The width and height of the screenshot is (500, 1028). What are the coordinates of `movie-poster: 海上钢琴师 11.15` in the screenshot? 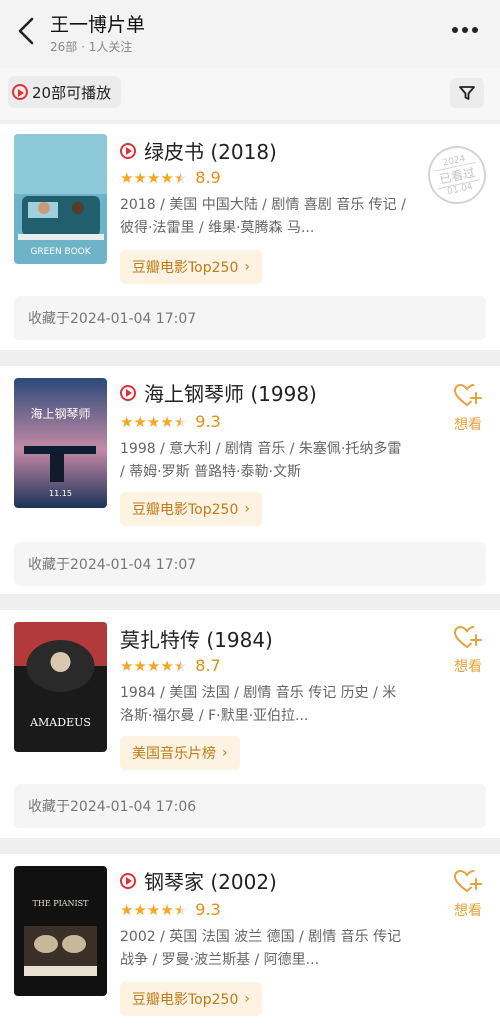 It's located at (60, 443).